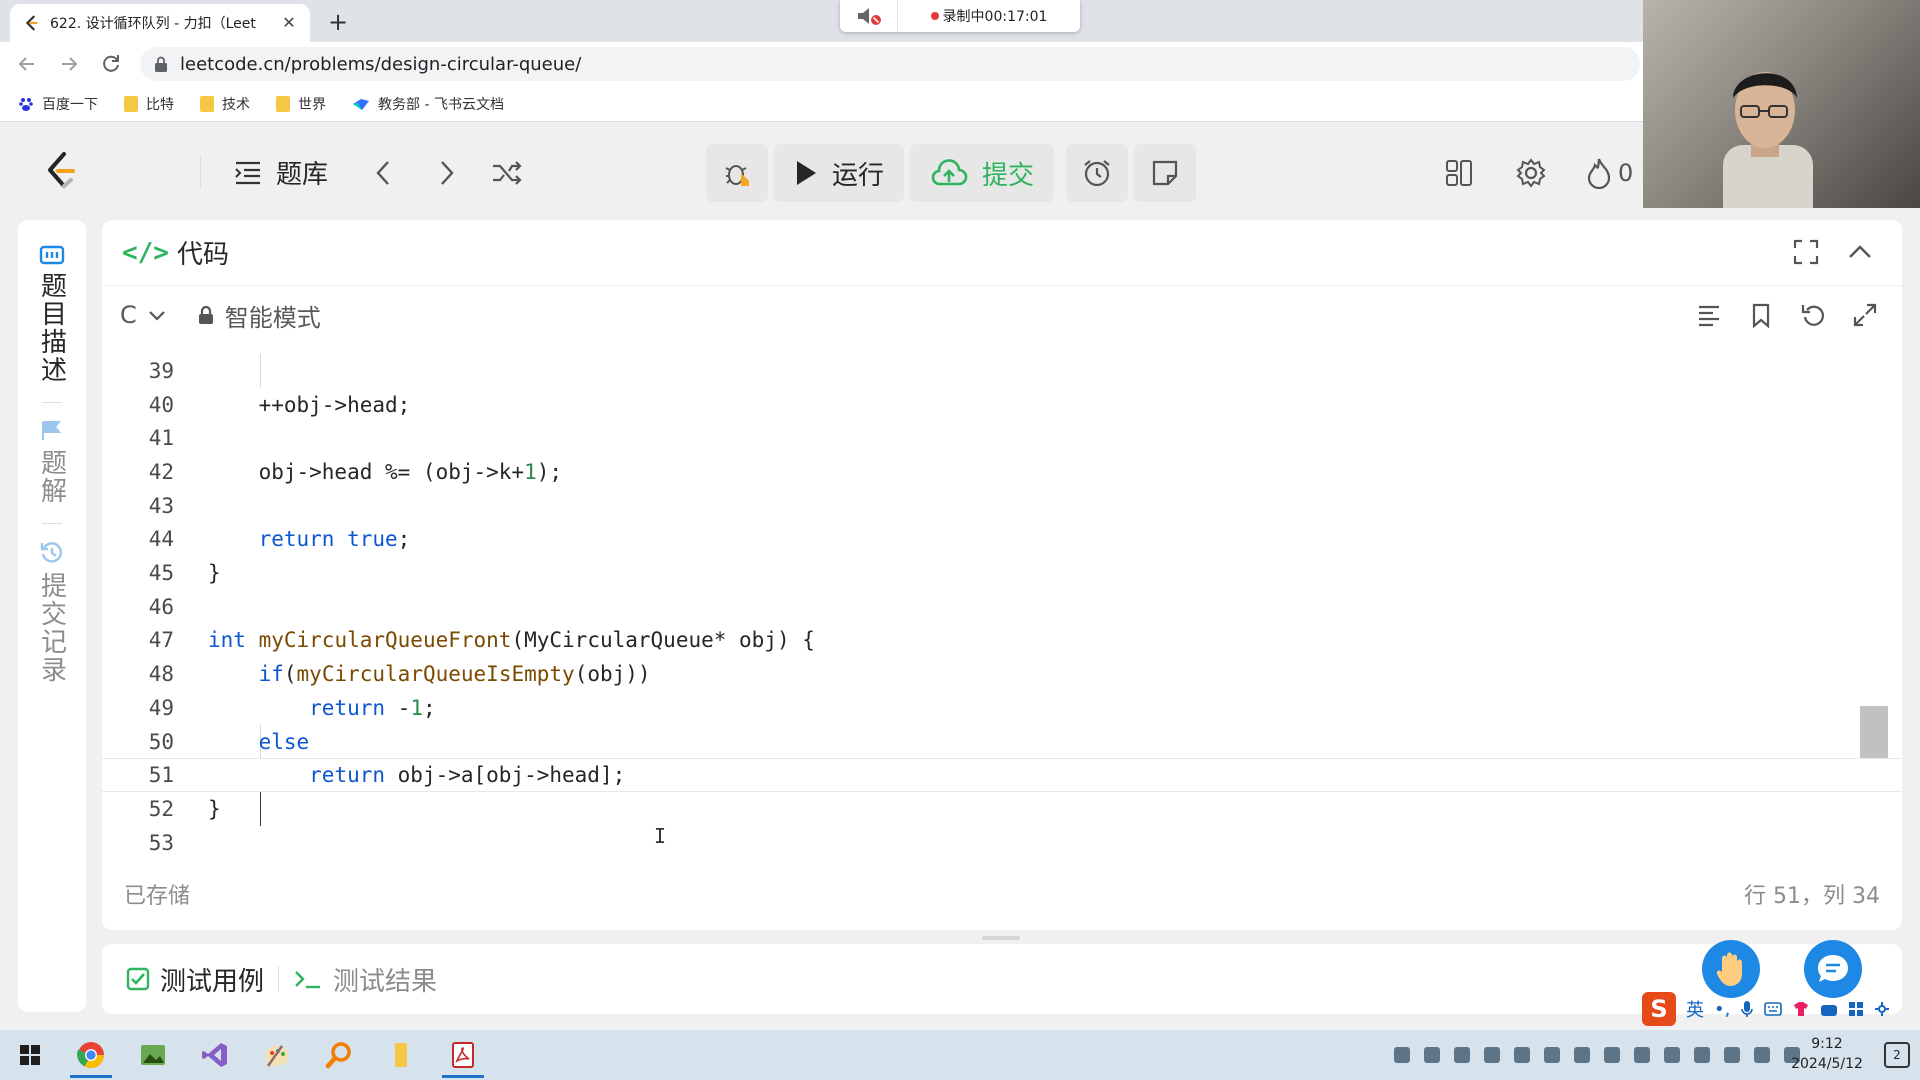  I want to click on new-tab-button: +, so click(338, 22).